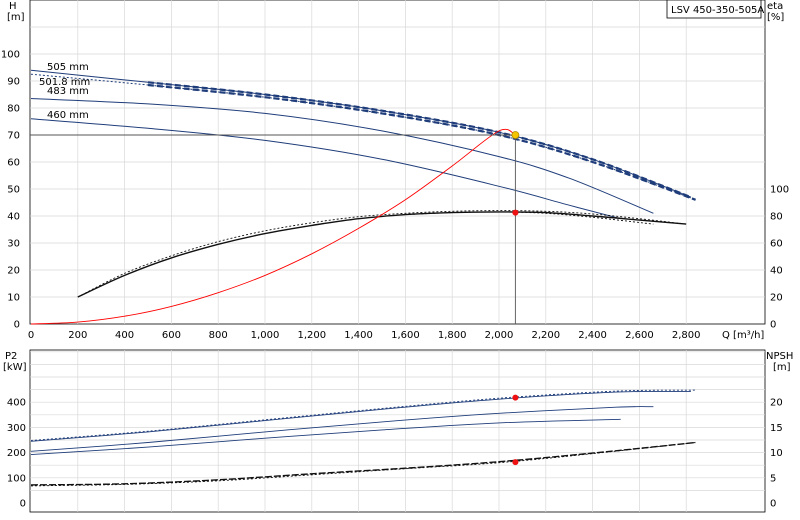  What do you see at coordinates (124, 335) in the screenshot?
I see `x-tick-label: 400` at bounding box center [124, 335].